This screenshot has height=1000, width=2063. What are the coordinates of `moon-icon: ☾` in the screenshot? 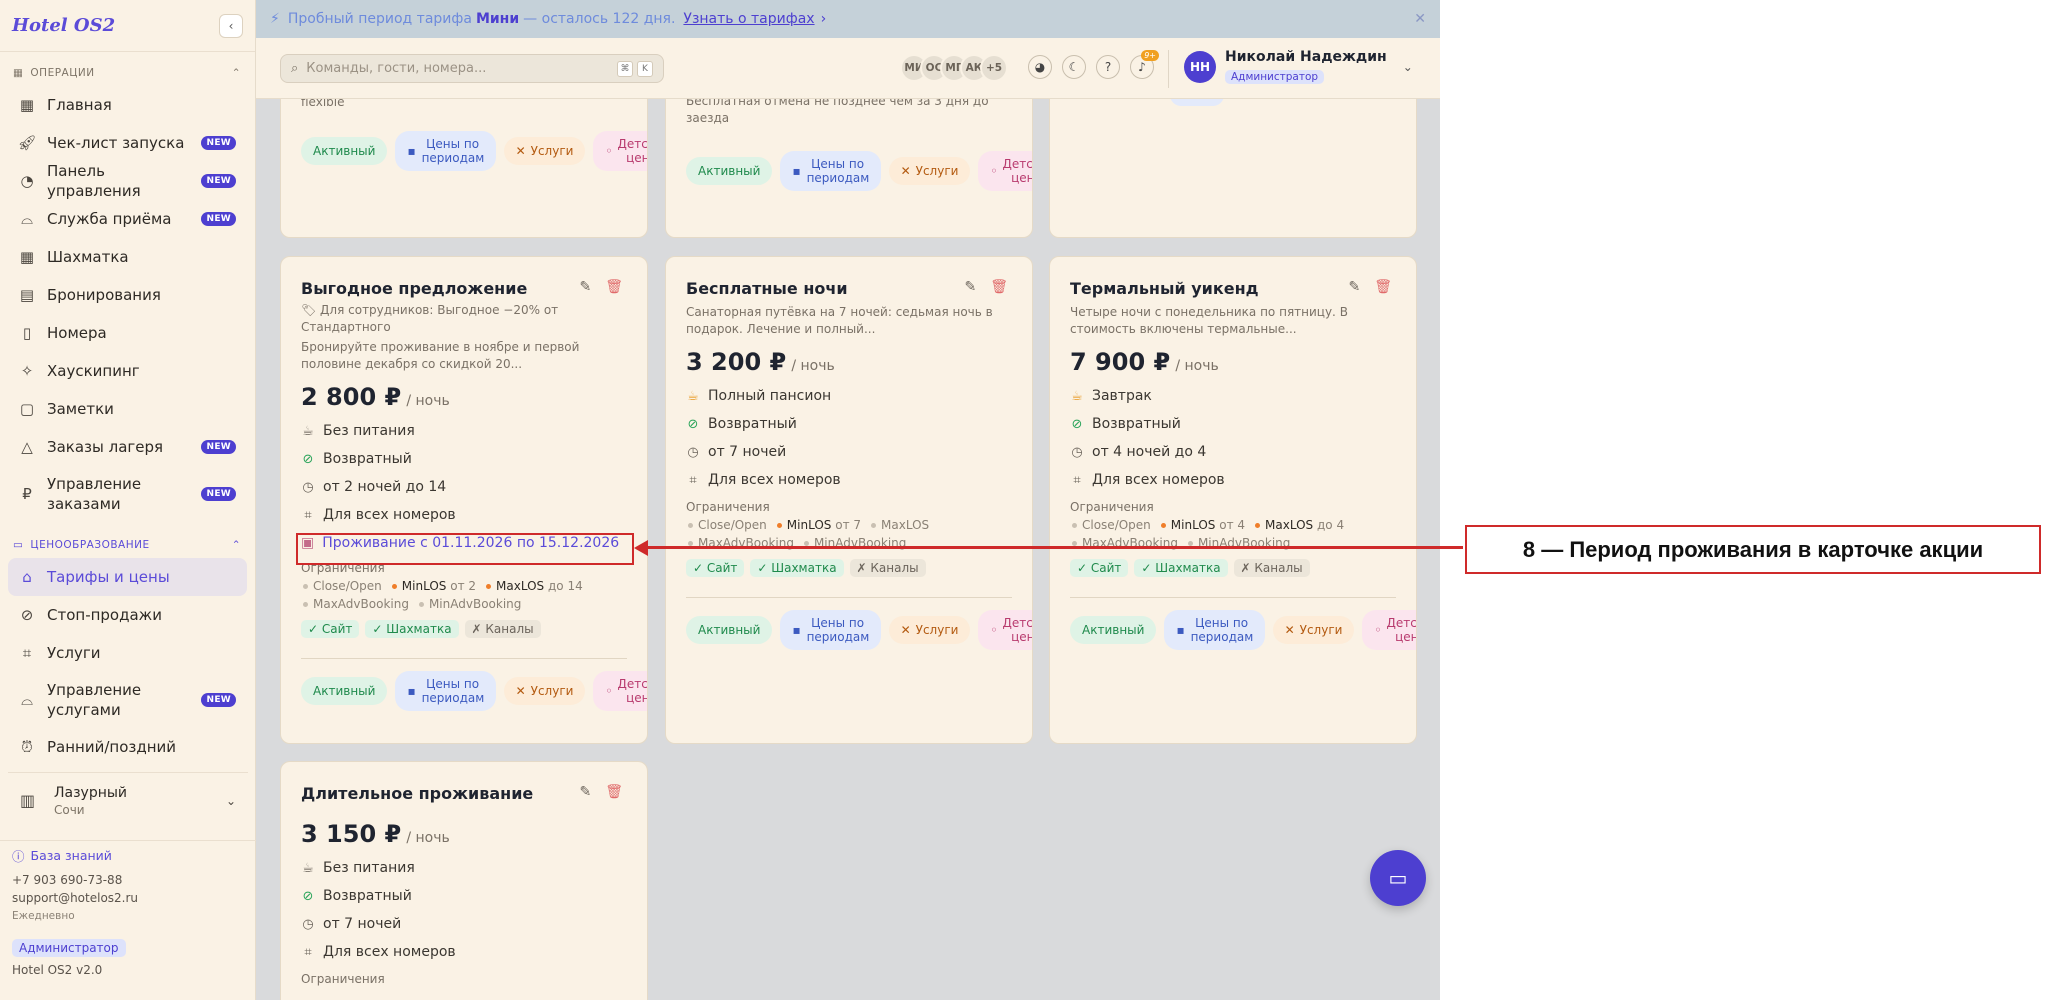 It's located at (1074, 67).